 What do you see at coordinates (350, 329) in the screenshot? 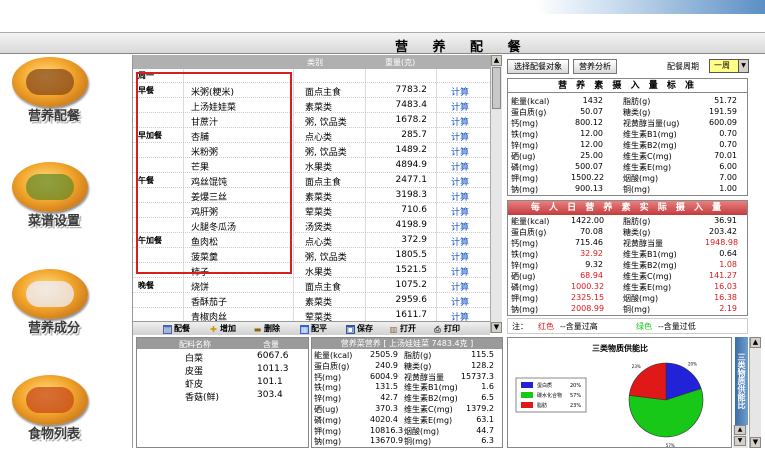
I see `save-icon: ▣` at bounding box center [350, 329].